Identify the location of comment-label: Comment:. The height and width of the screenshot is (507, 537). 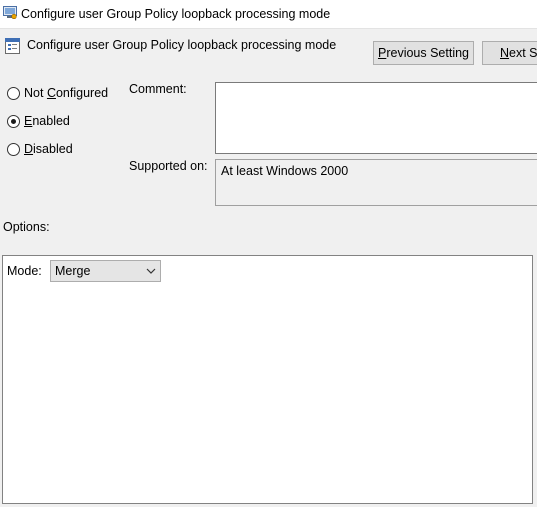
(158, 89).